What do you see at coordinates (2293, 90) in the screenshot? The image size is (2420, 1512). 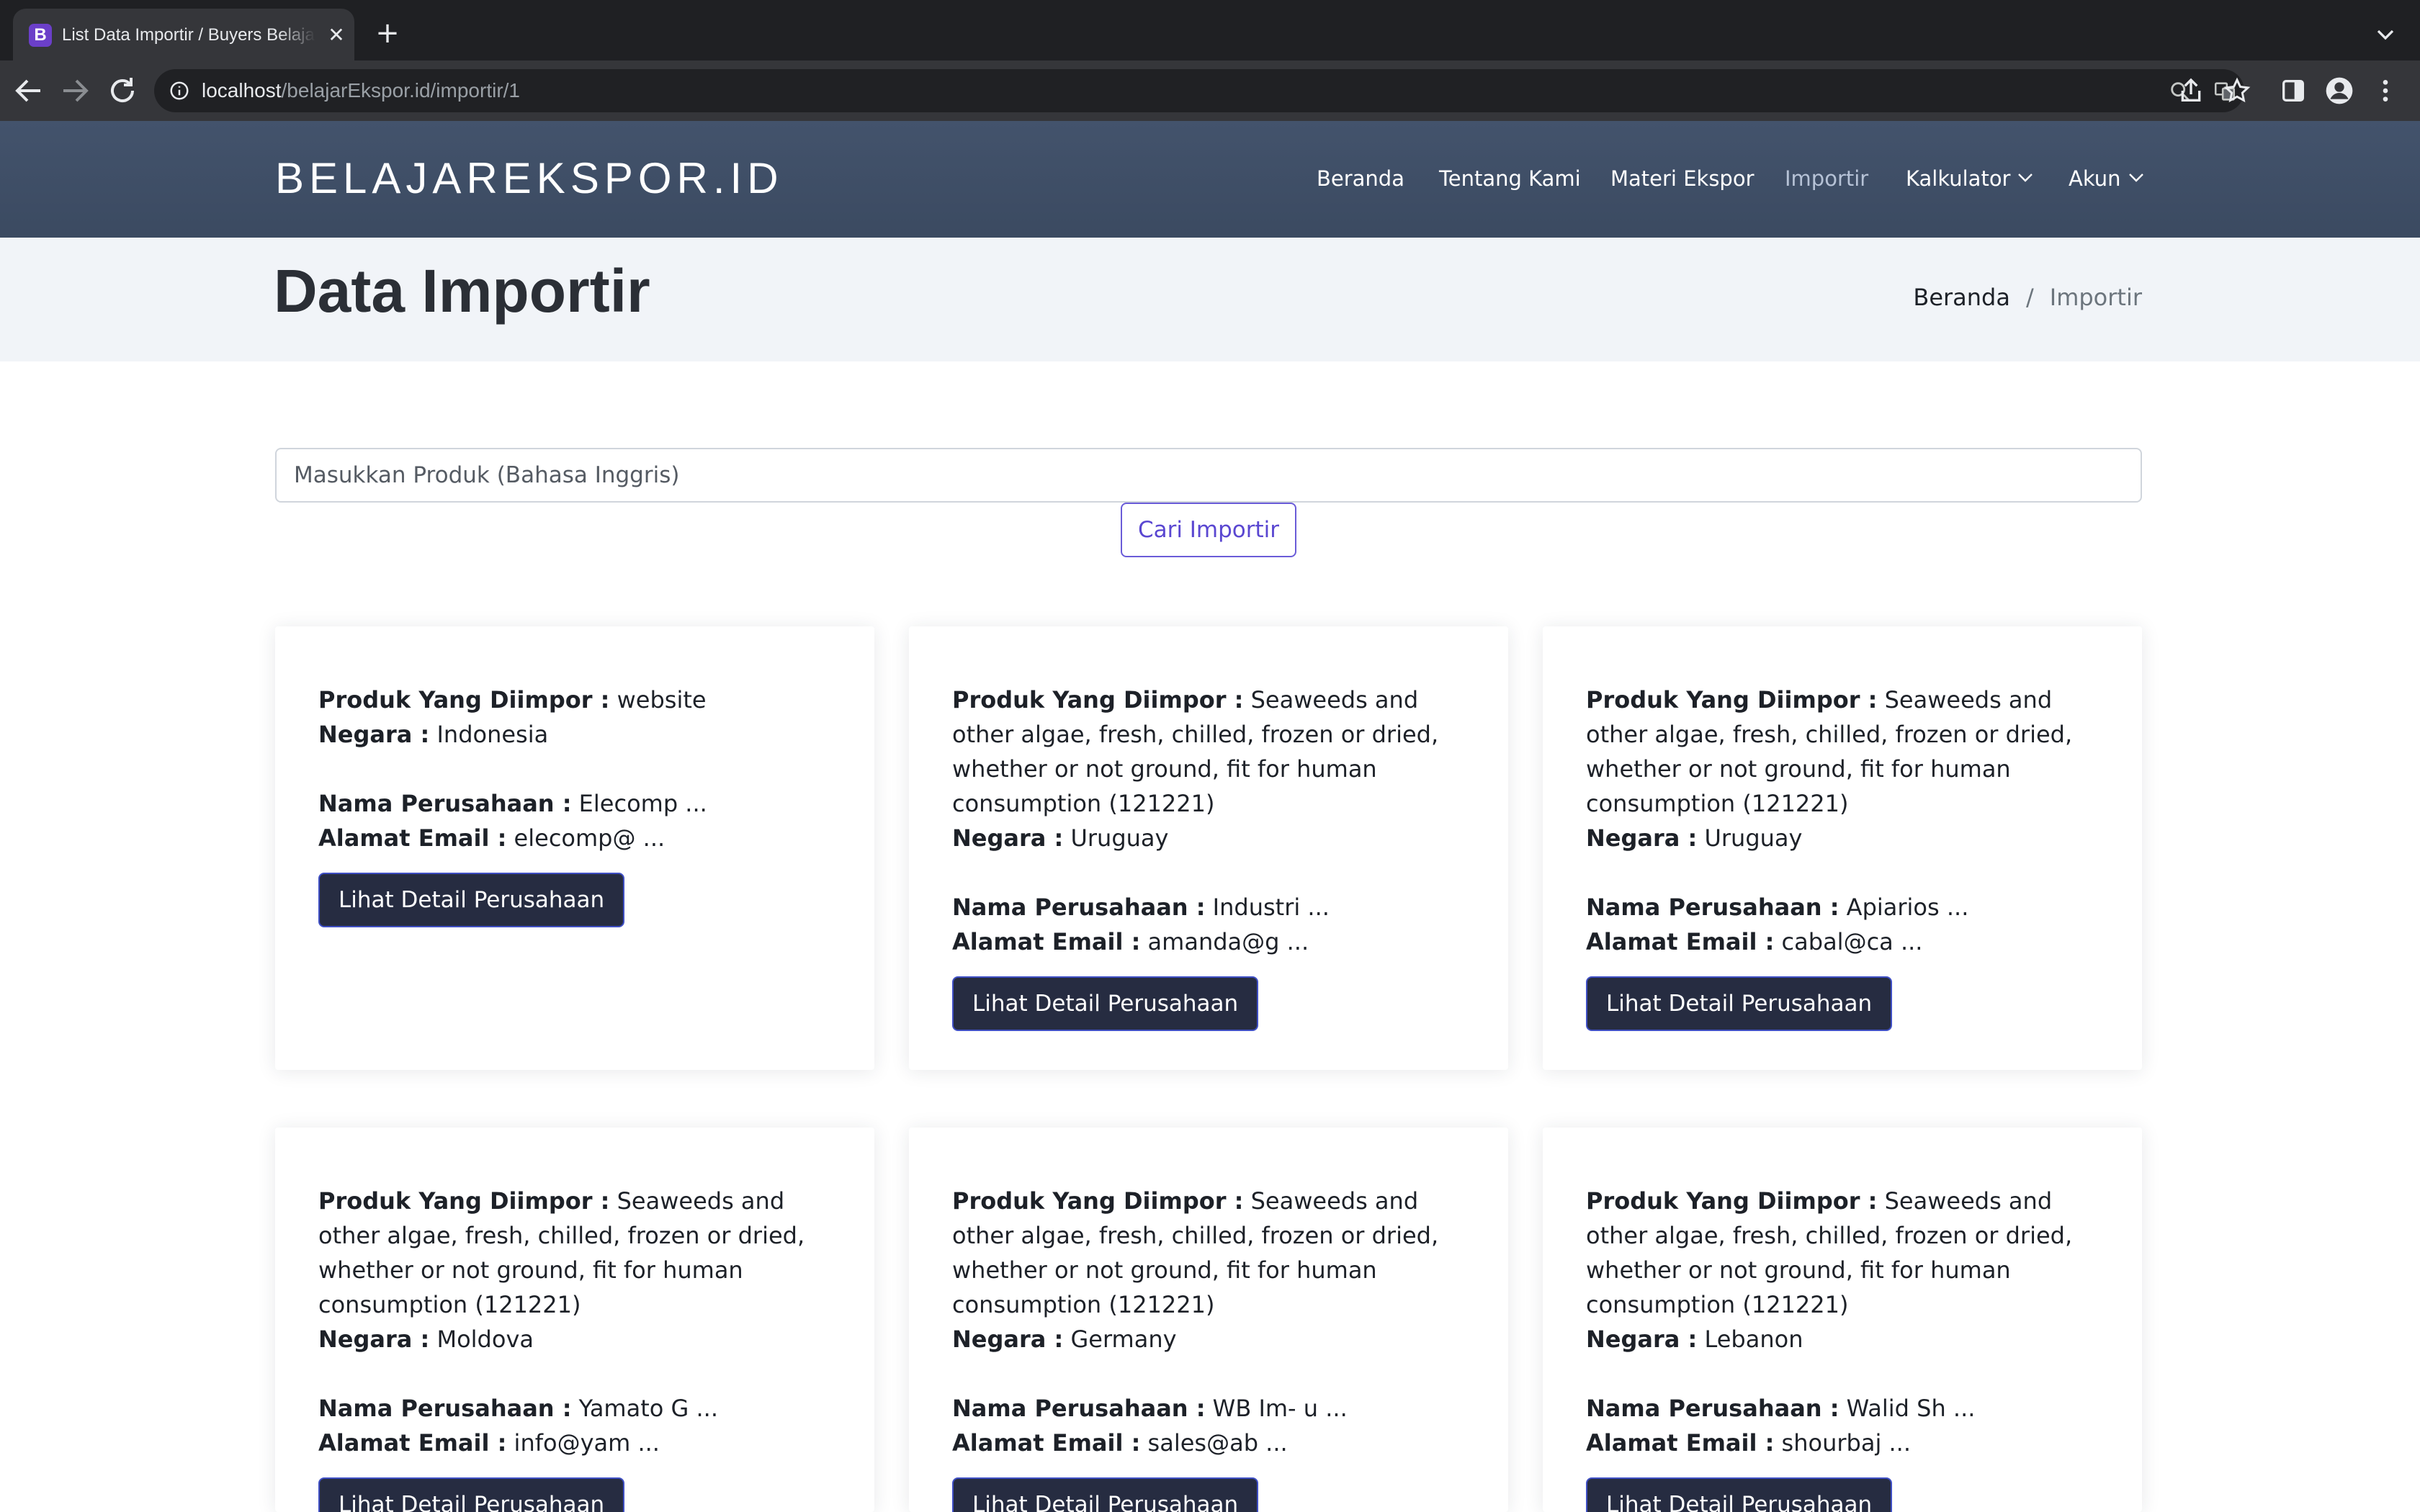 I see `side-panel-icon` at bounding box center [2293, 90].